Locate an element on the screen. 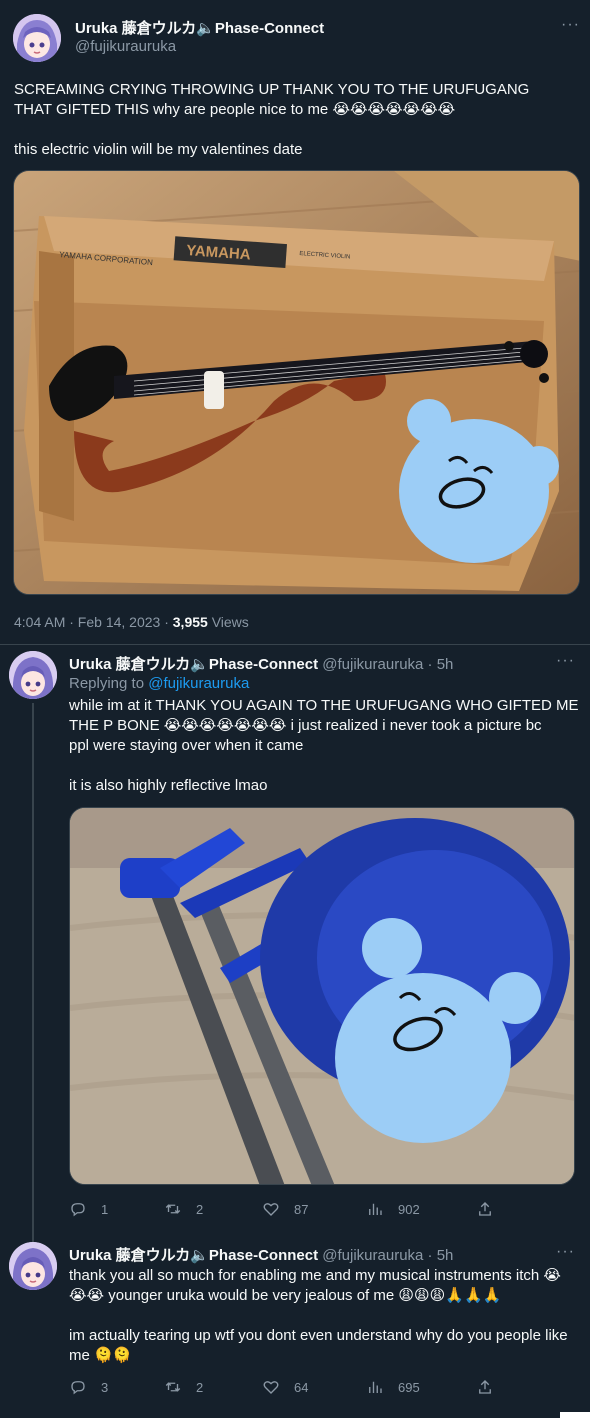  like-button: 64 is located at coordinates (285, 1387).